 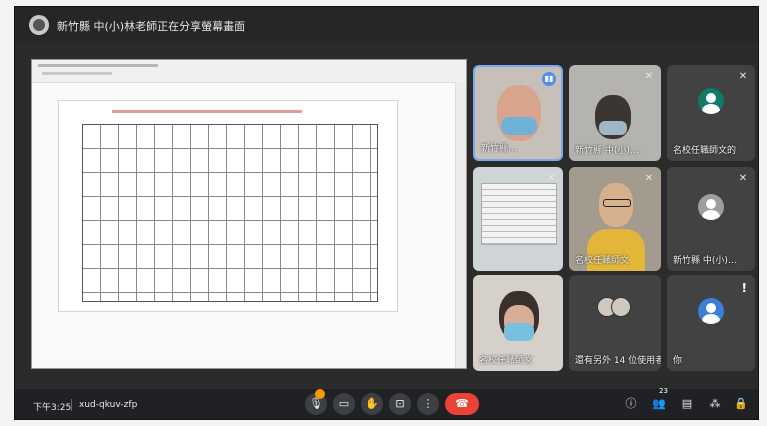 I want to click on camera-icon: ▭, so click(x=344, y=403).